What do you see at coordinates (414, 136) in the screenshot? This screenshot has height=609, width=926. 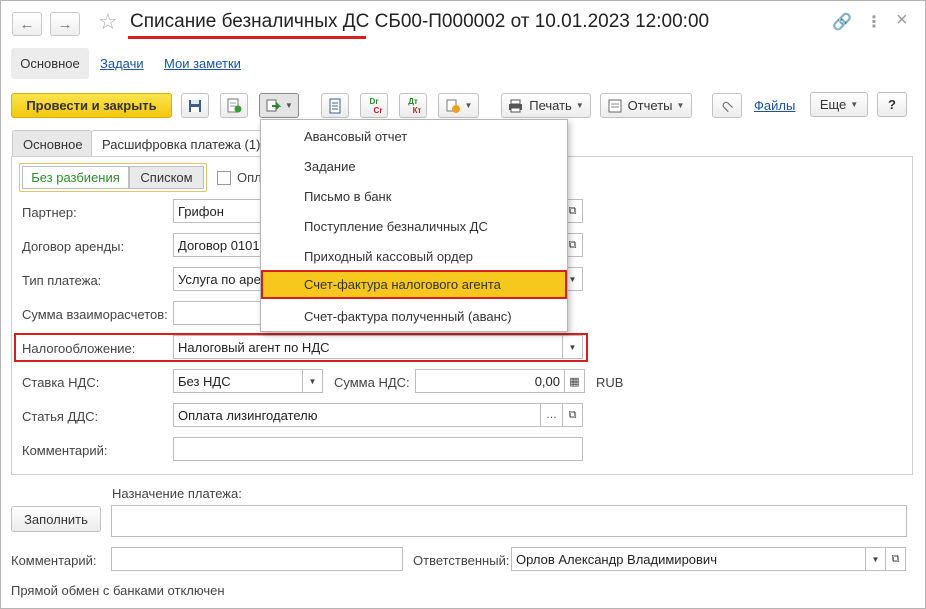 I see `menu-item-advance-report: Авансовый отчет` at bounding box center [414, 136].